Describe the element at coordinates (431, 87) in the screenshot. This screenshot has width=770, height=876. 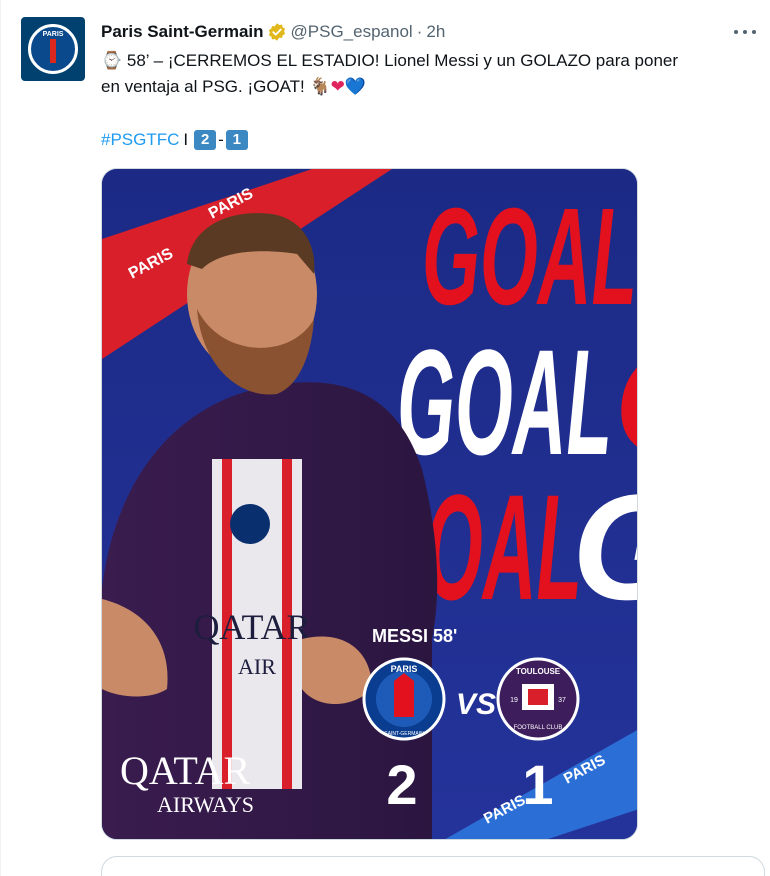
I see `tweet-text-line2: en ventaja al PSG. ¡GOAT! 🐐❤💙` at that location.